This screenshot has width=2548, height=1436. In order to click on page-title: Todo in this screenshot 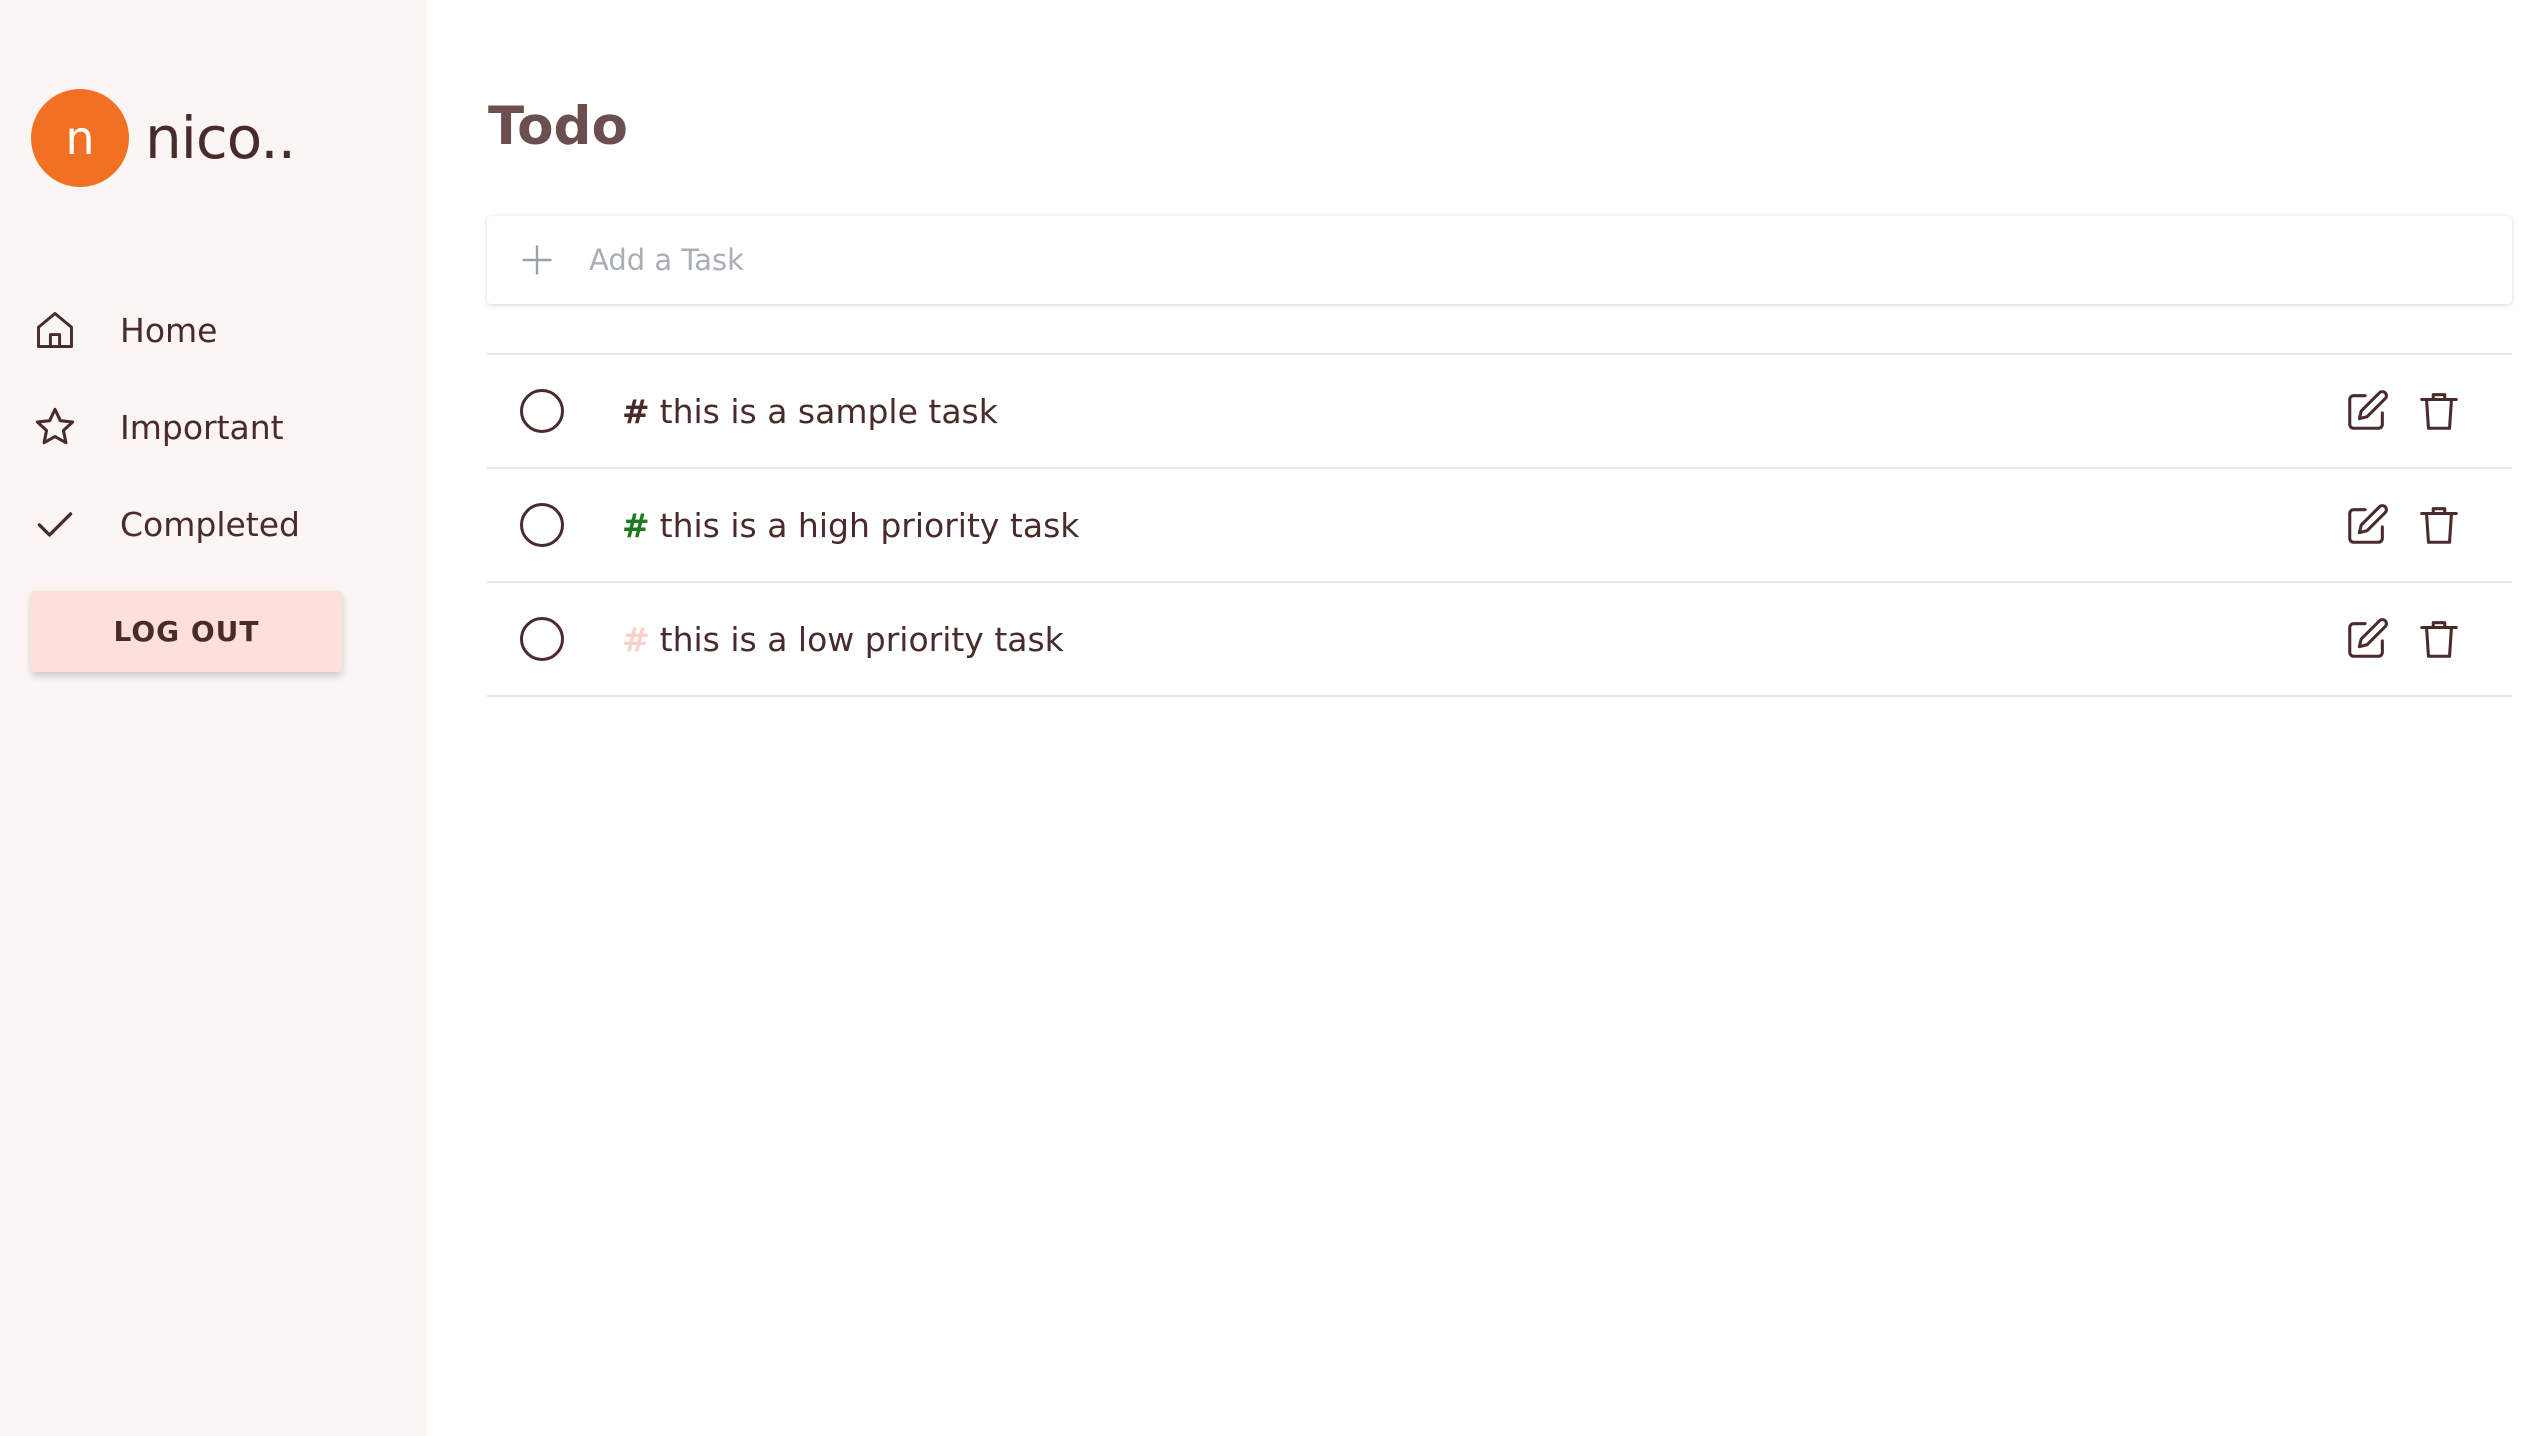, I will do `click(558, 126)`.